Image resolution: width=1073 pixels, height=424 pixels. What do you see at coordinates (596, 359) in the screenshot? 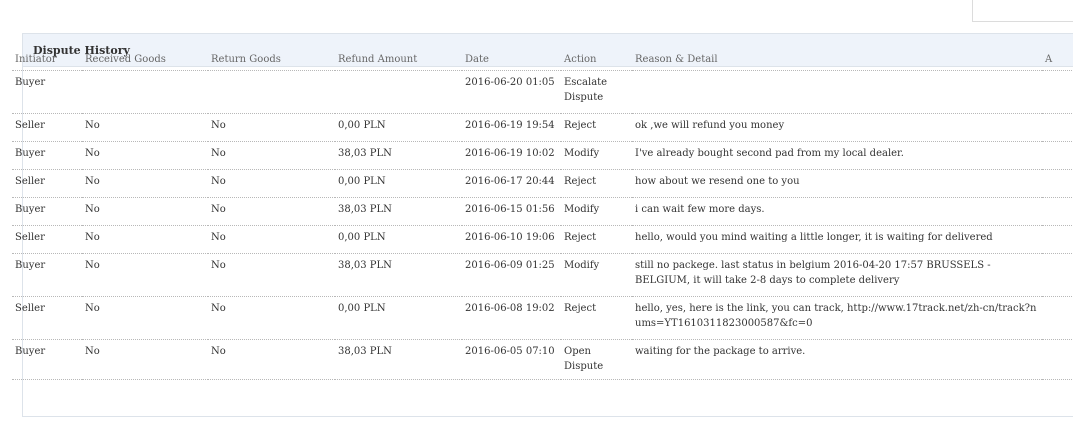
I see `cell-action: Open Dispute` at bounding box center [596, 359].